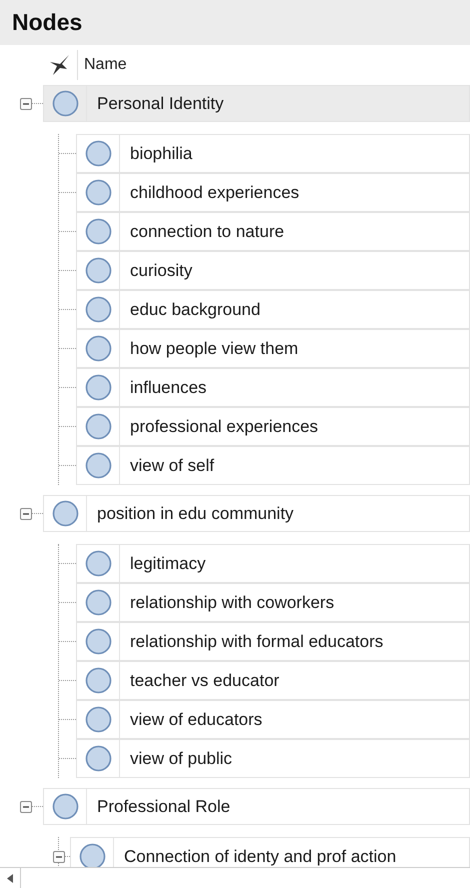  I want to click on tree-row: view of educators, so click(273, 719).